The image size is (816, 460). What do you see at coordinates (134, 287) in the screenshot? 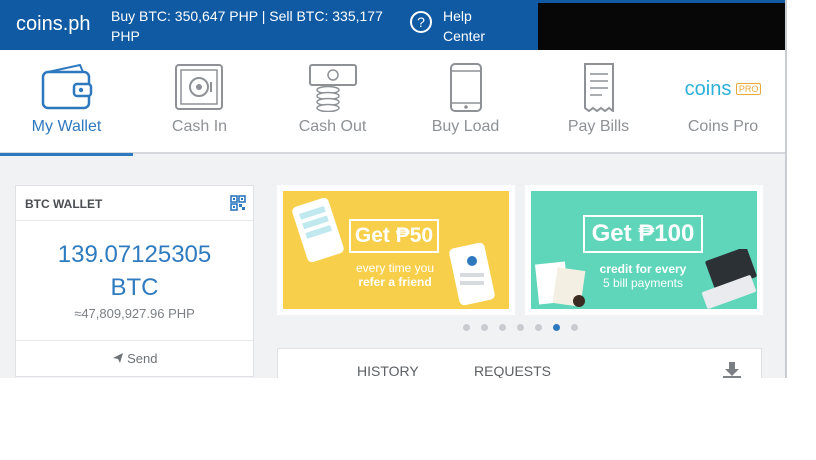
I see `btc-unit: BTC` at bounding box center [134, 287].